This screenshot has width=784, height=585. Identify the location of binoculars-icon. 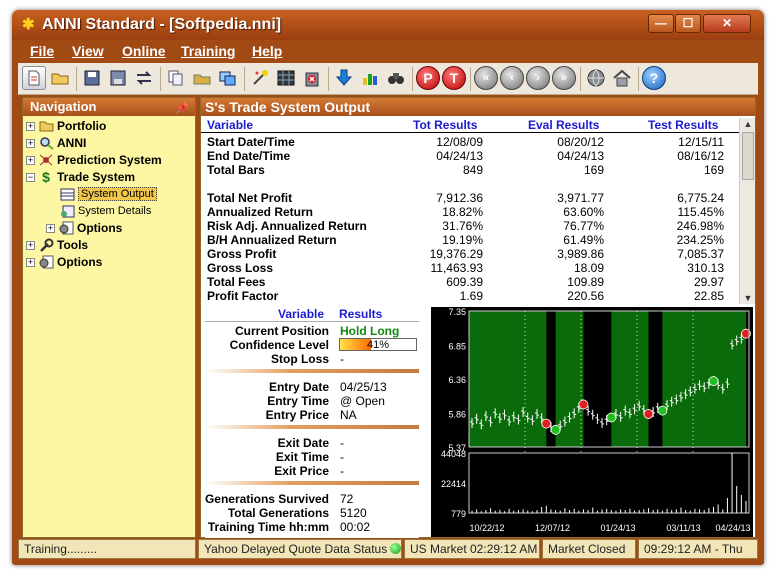
(396, 78).